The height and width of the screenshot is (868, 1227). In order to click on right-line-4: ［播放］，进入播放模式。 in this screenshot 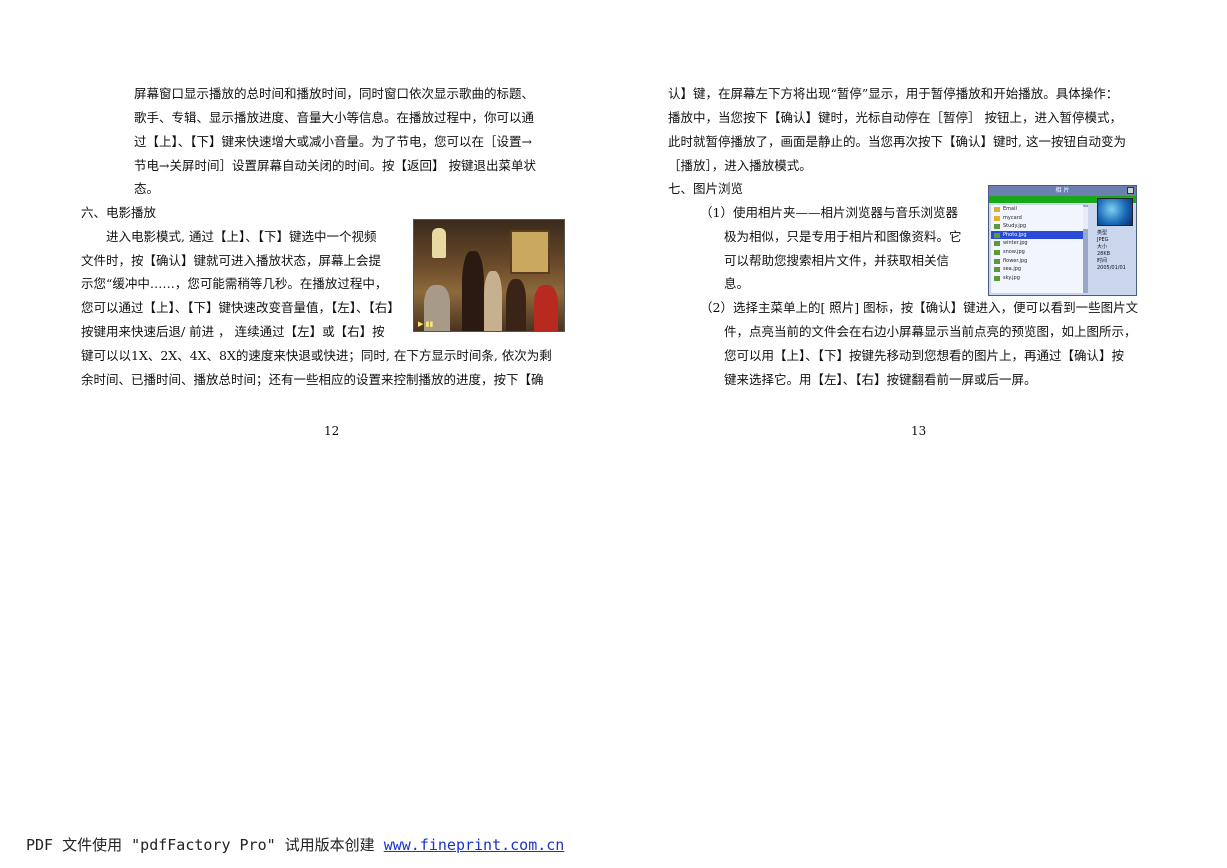, I will do `click(740, 165)`.